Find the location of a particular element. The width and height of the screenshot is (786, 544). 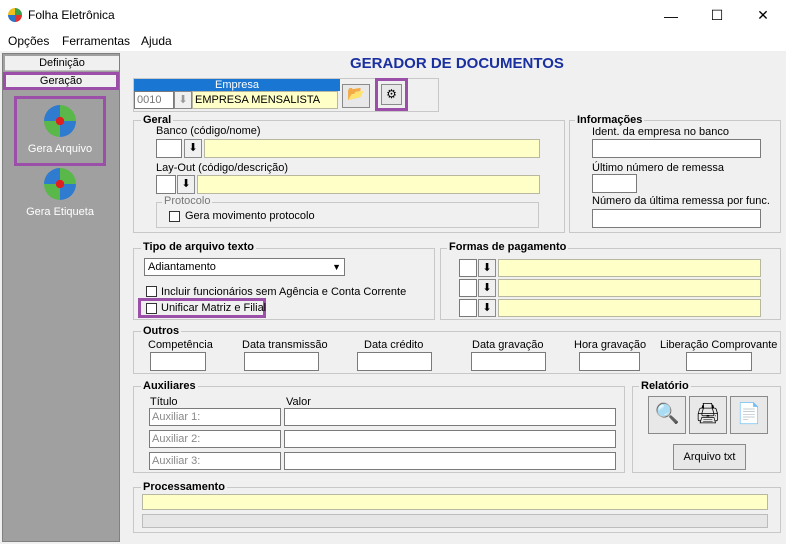

incluir-checkbox is located at coordinates (151, 291).